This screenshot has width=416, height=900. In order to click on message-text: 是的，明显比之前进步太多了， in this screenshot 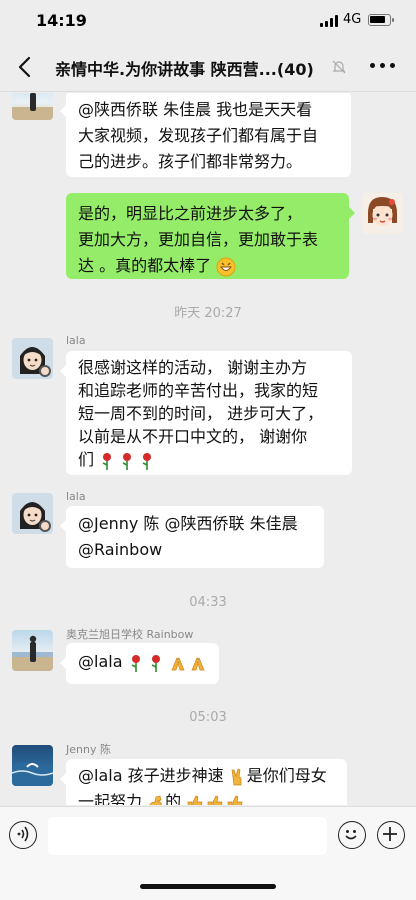, I will do `click(190, 213)`.